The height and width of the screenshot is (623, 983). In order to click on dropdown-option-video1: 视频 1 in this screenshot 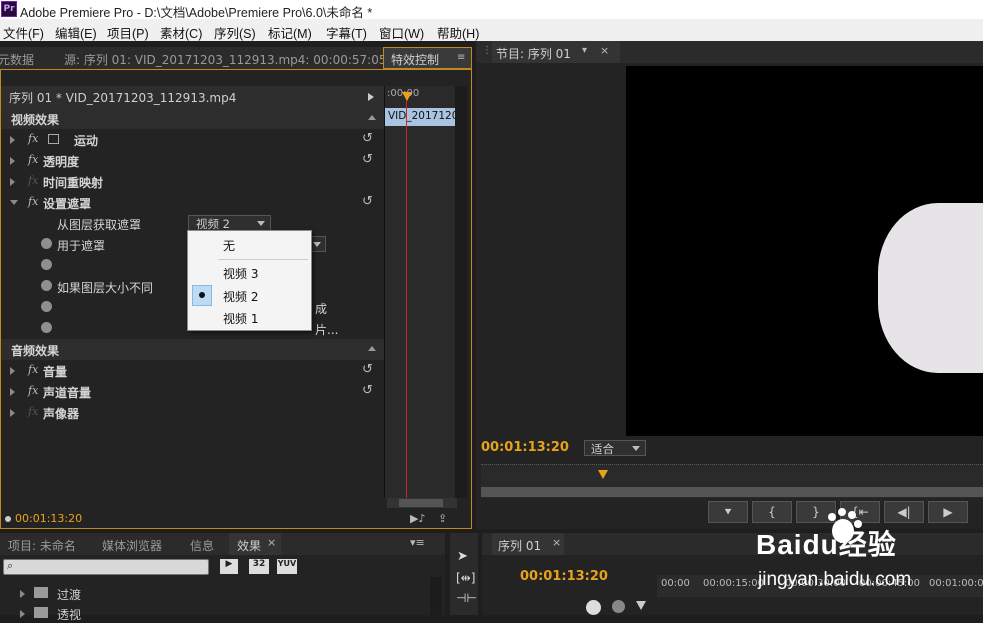, I will do `click(240, 318)`.